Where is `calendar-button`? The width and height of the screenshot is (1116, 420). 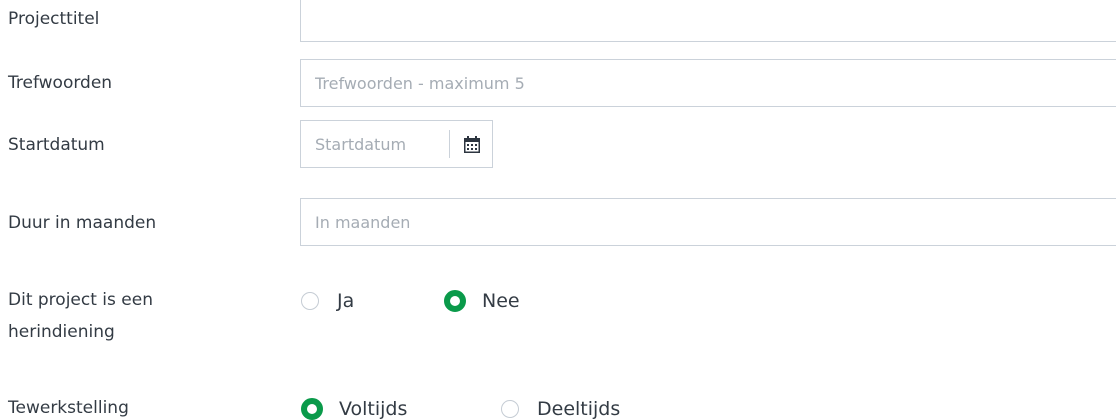 calendar-button is located at coordinates (471, 144).